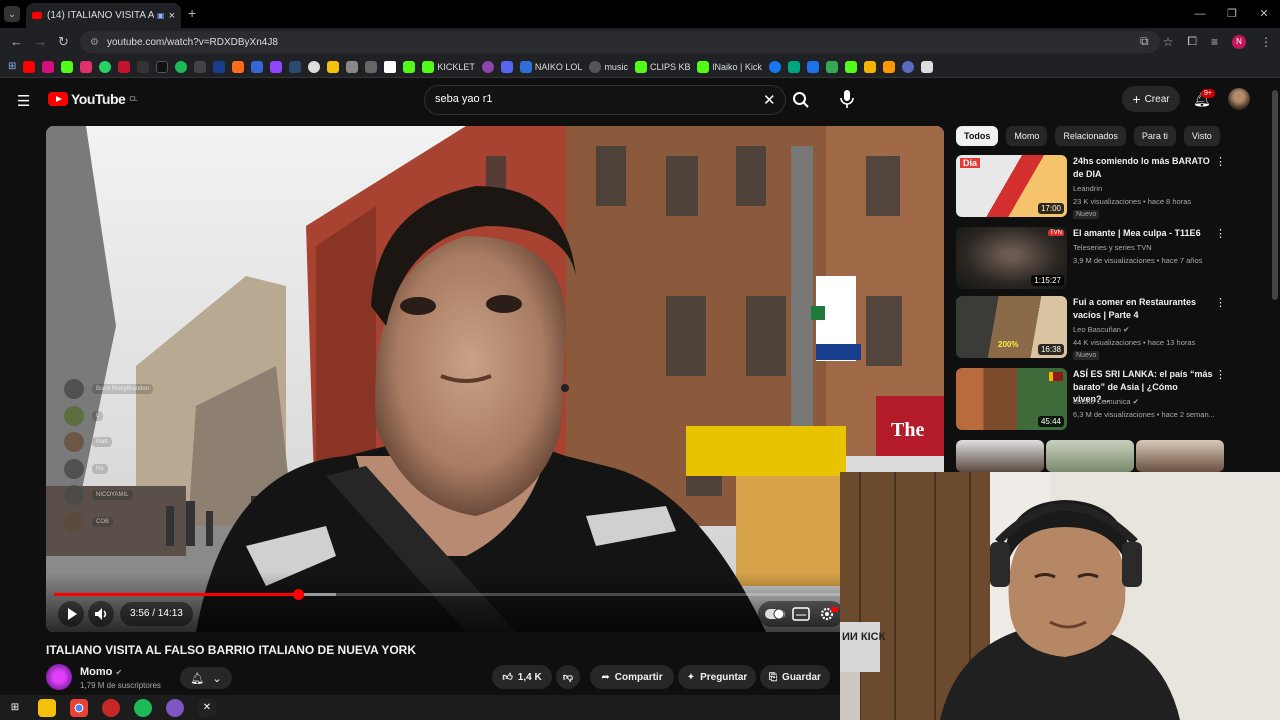 The height and width of the screenshot is (720, 1280). Describe the element at coordinates (926, 66) in the screenshot. I see `bookmark-square-icon` at that location.